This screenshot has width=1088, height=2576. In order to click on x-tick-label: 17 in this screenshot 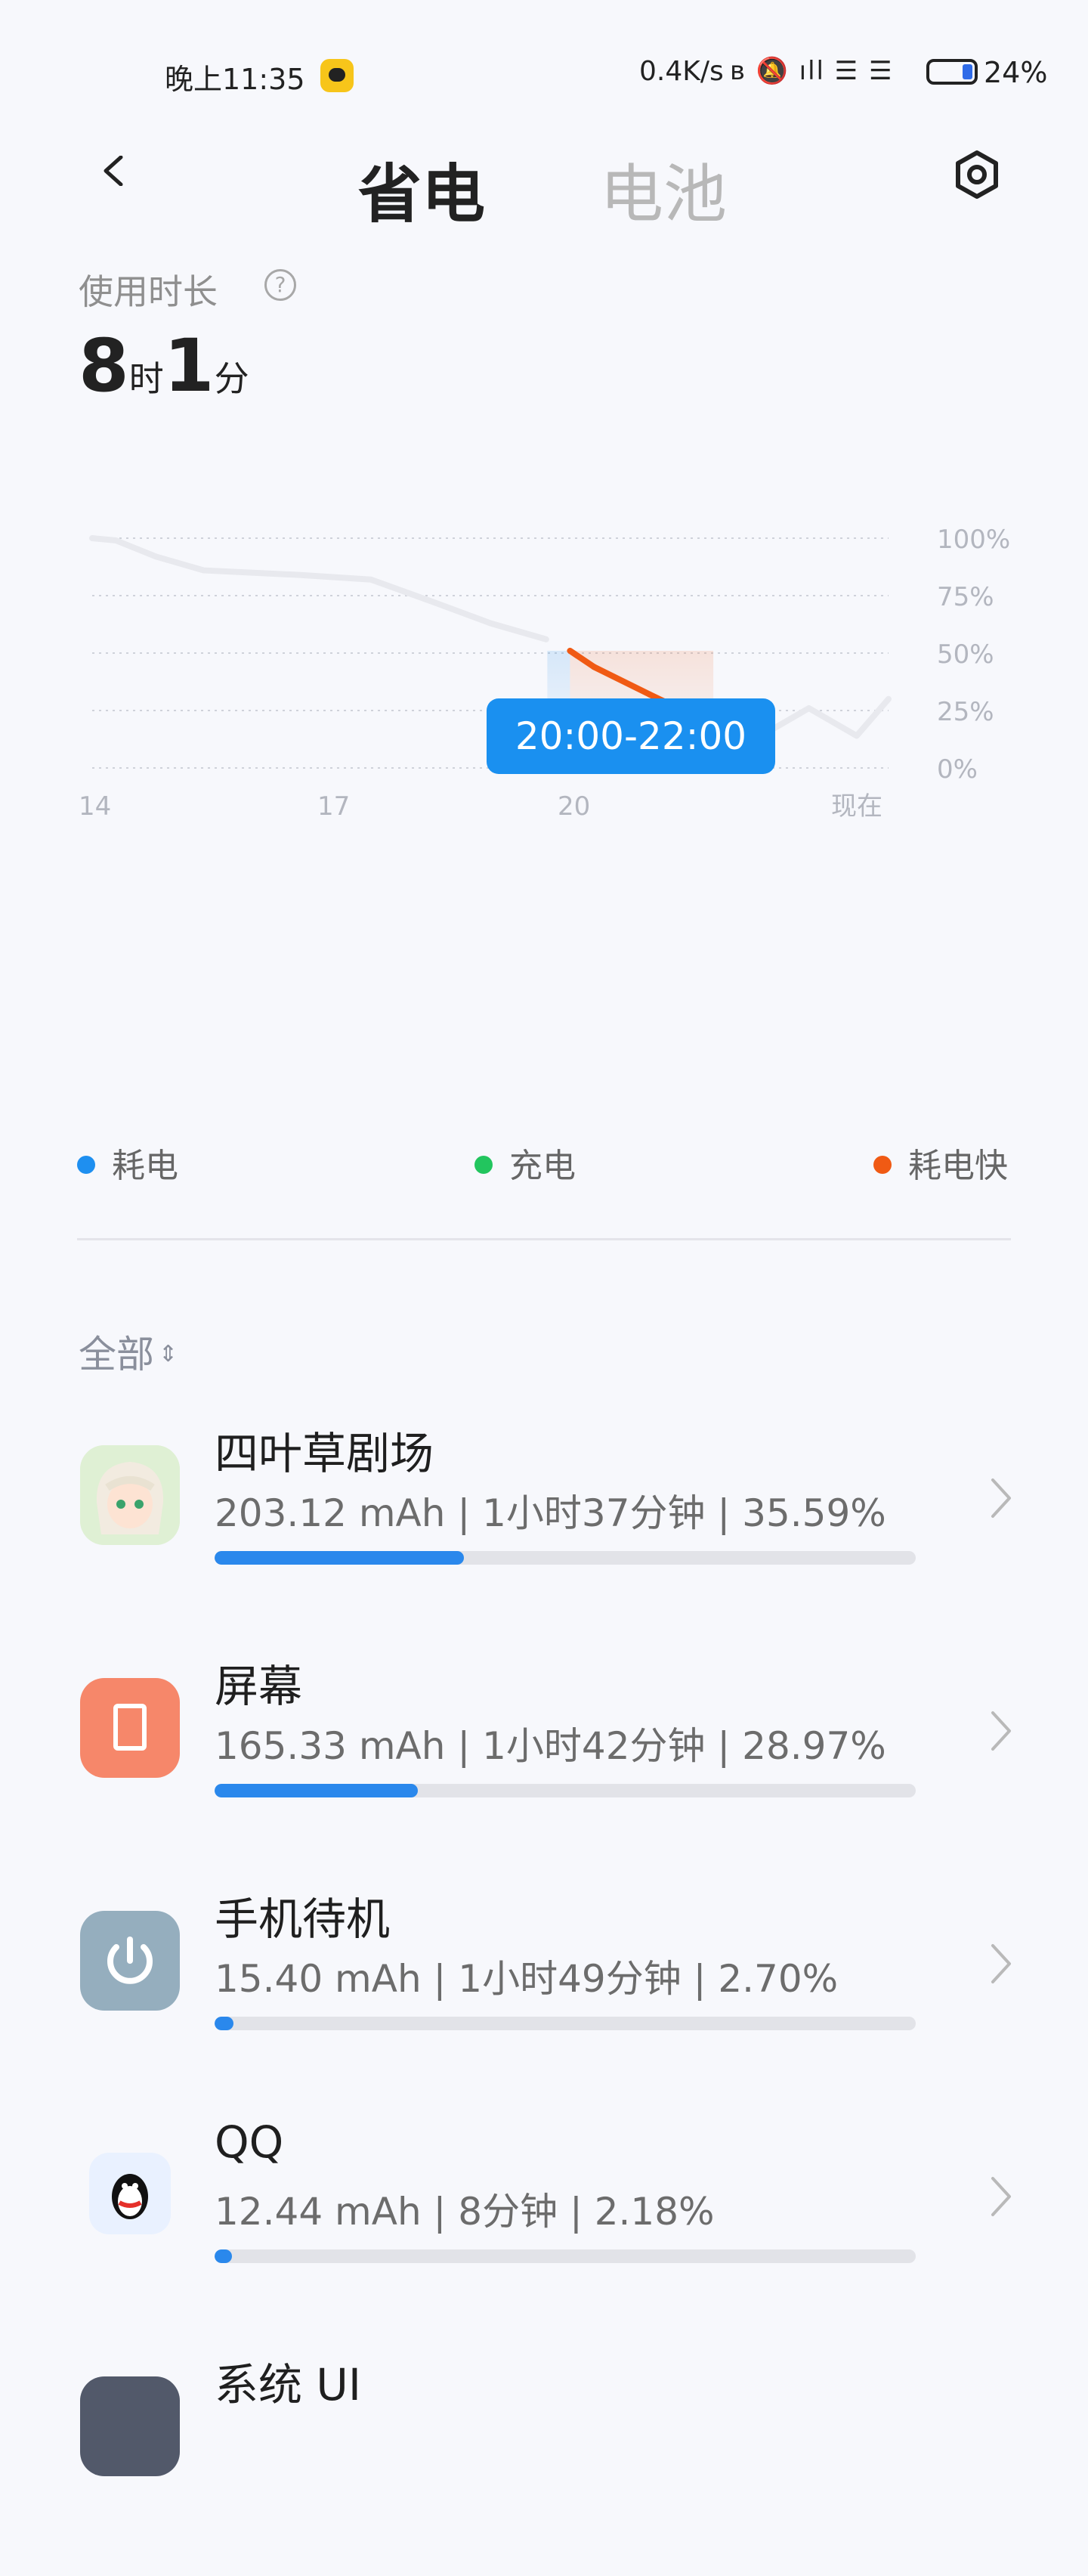, I will do `click(333, 806)`.